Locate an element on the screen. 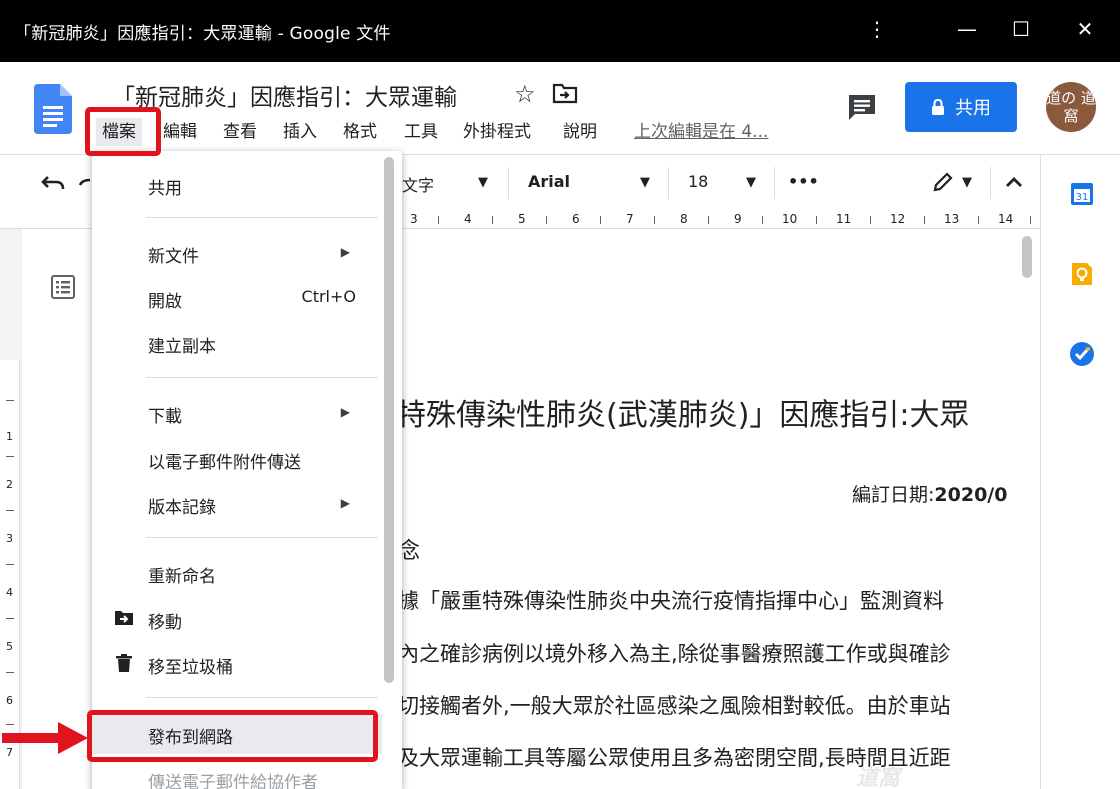 This screenshot has width=1120, height=789. menu-item-label: 移動 is located at coordinates (165, 623).